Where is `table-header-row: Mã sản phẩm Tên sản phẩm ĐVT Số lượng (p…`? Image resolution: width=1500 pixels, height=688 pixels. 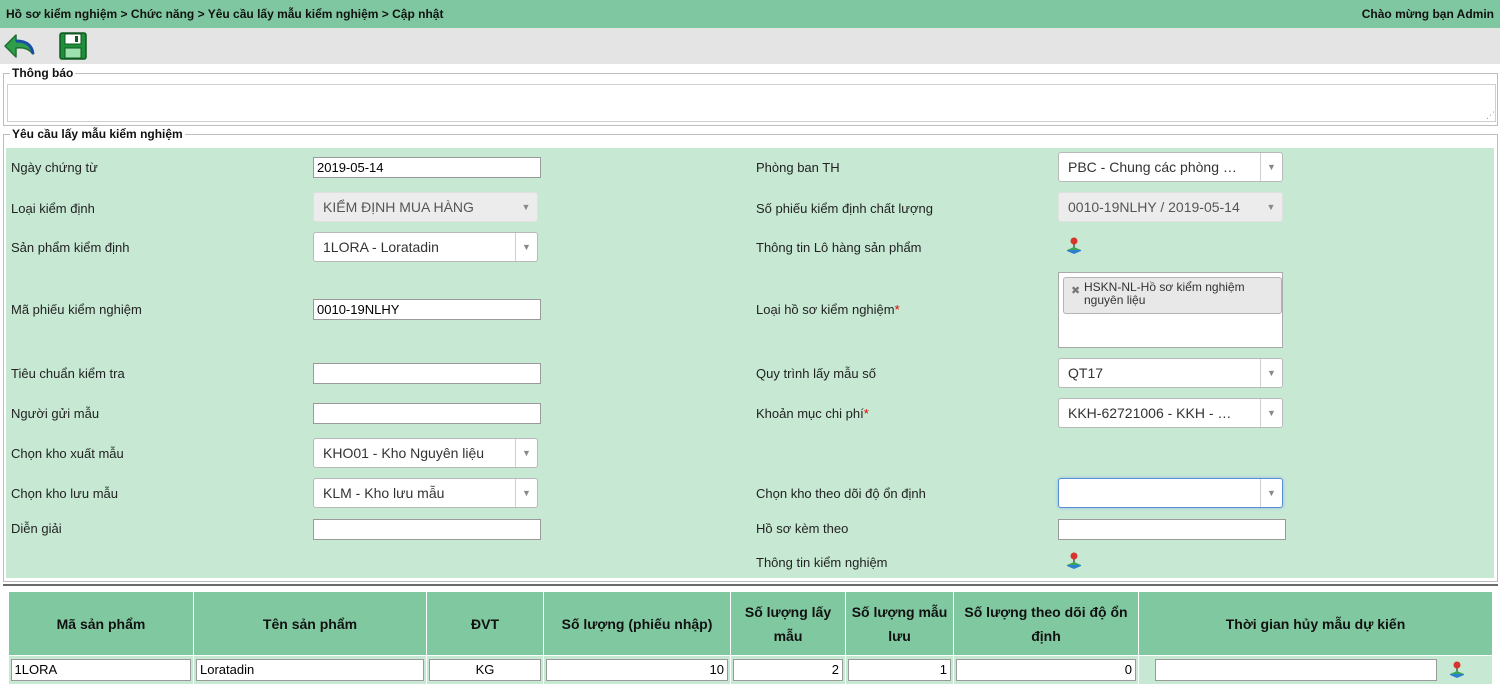 table-header-row: Mã sản phẩm Tên sản phẩm ĐVT Số lượng (p… is located at coordinates (750, 623).